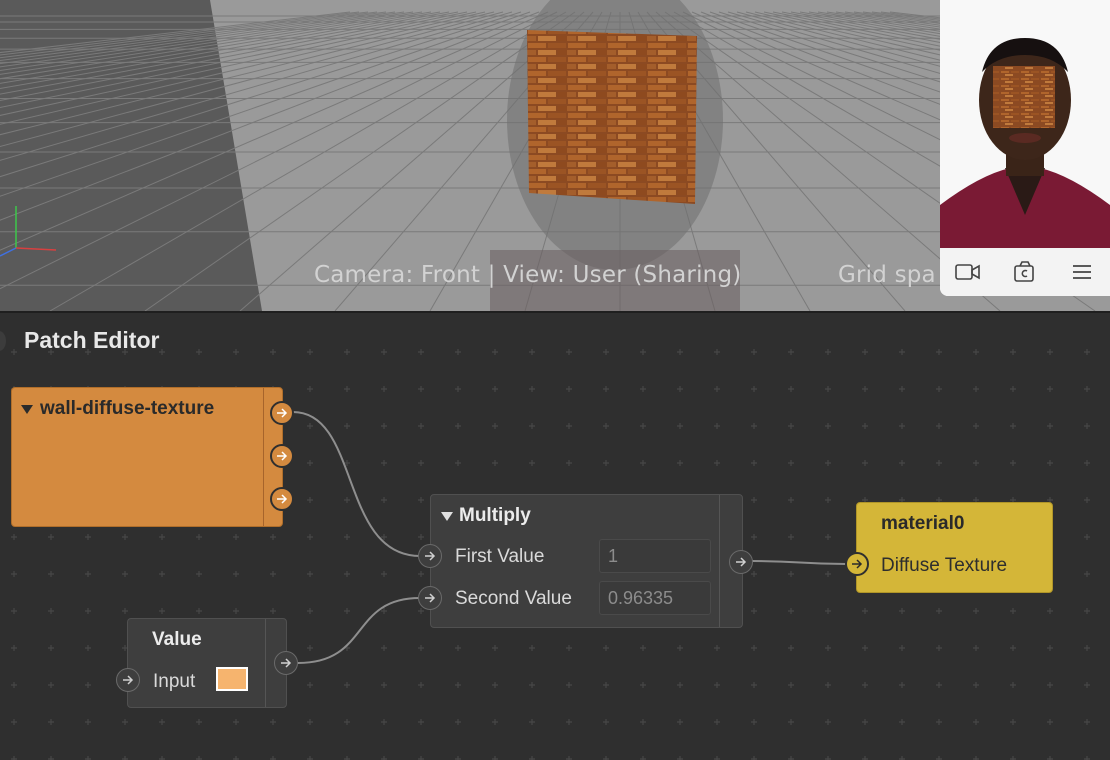 The width and height of the screenshot is (1110, 760). What do you see at coordinates (177, 639) in the screenshot?
I see `value-node-title: Value` at bounding box center [177, 639].